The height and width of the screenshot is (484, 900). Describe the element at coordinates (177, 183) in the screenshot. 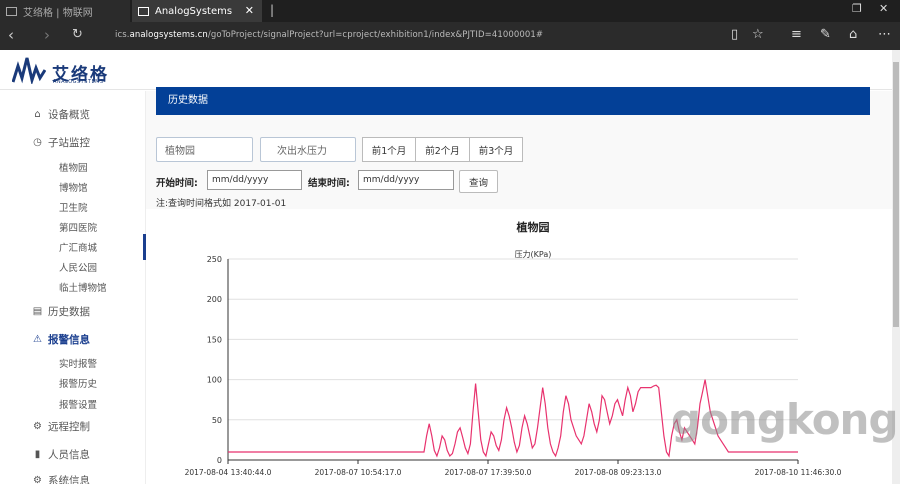

I see `start-time-label: 开始时间:` at that location.